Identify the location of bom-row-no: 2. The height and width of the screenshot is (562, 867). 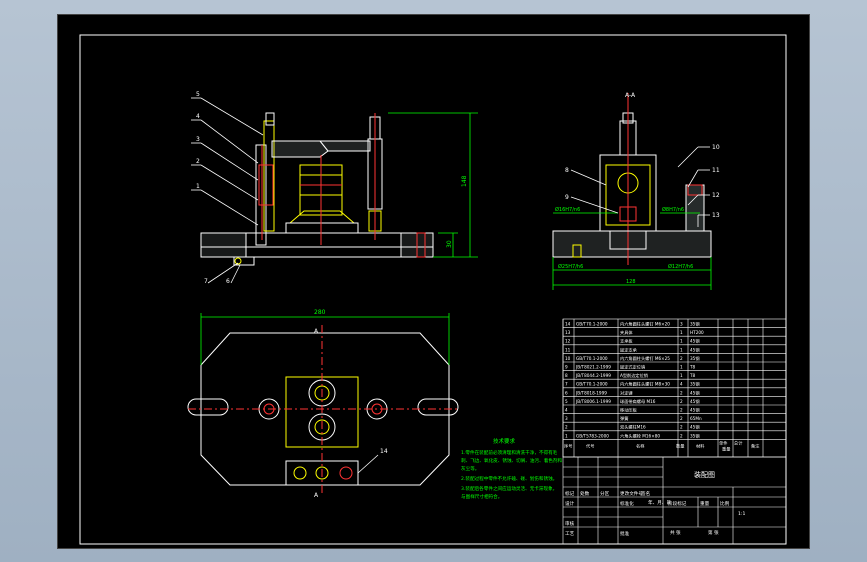
(566, 427).